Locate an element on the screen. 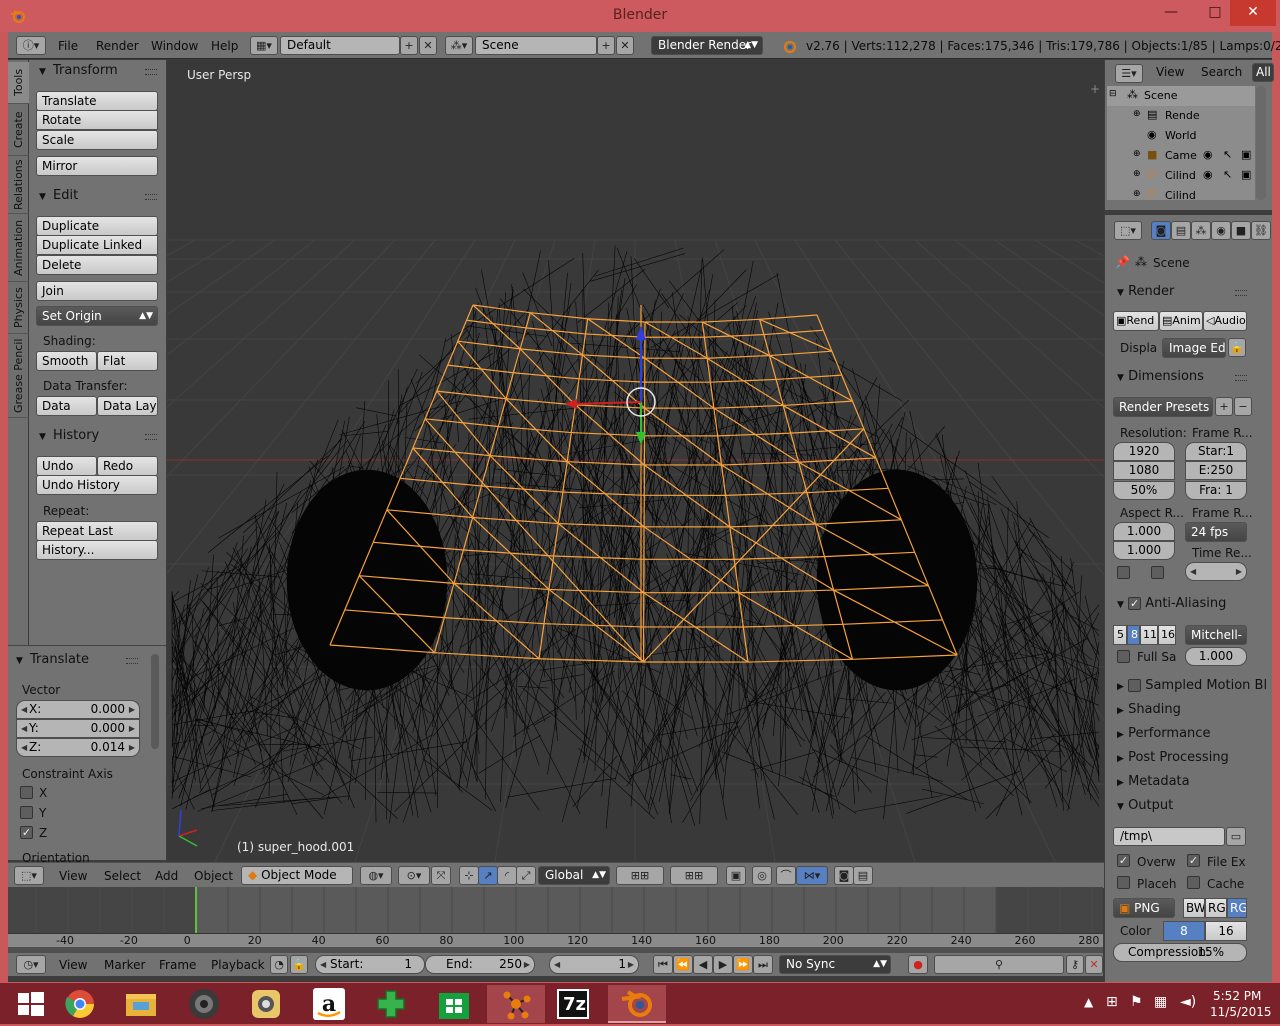  scale-manipulator-icon: ⤢ is located at coordinates (526, 875).